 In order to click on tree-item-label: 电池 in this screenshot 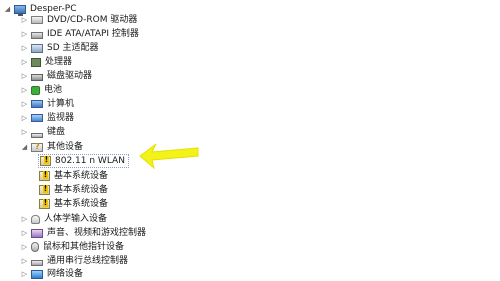, I will do `click(53, 90)`.